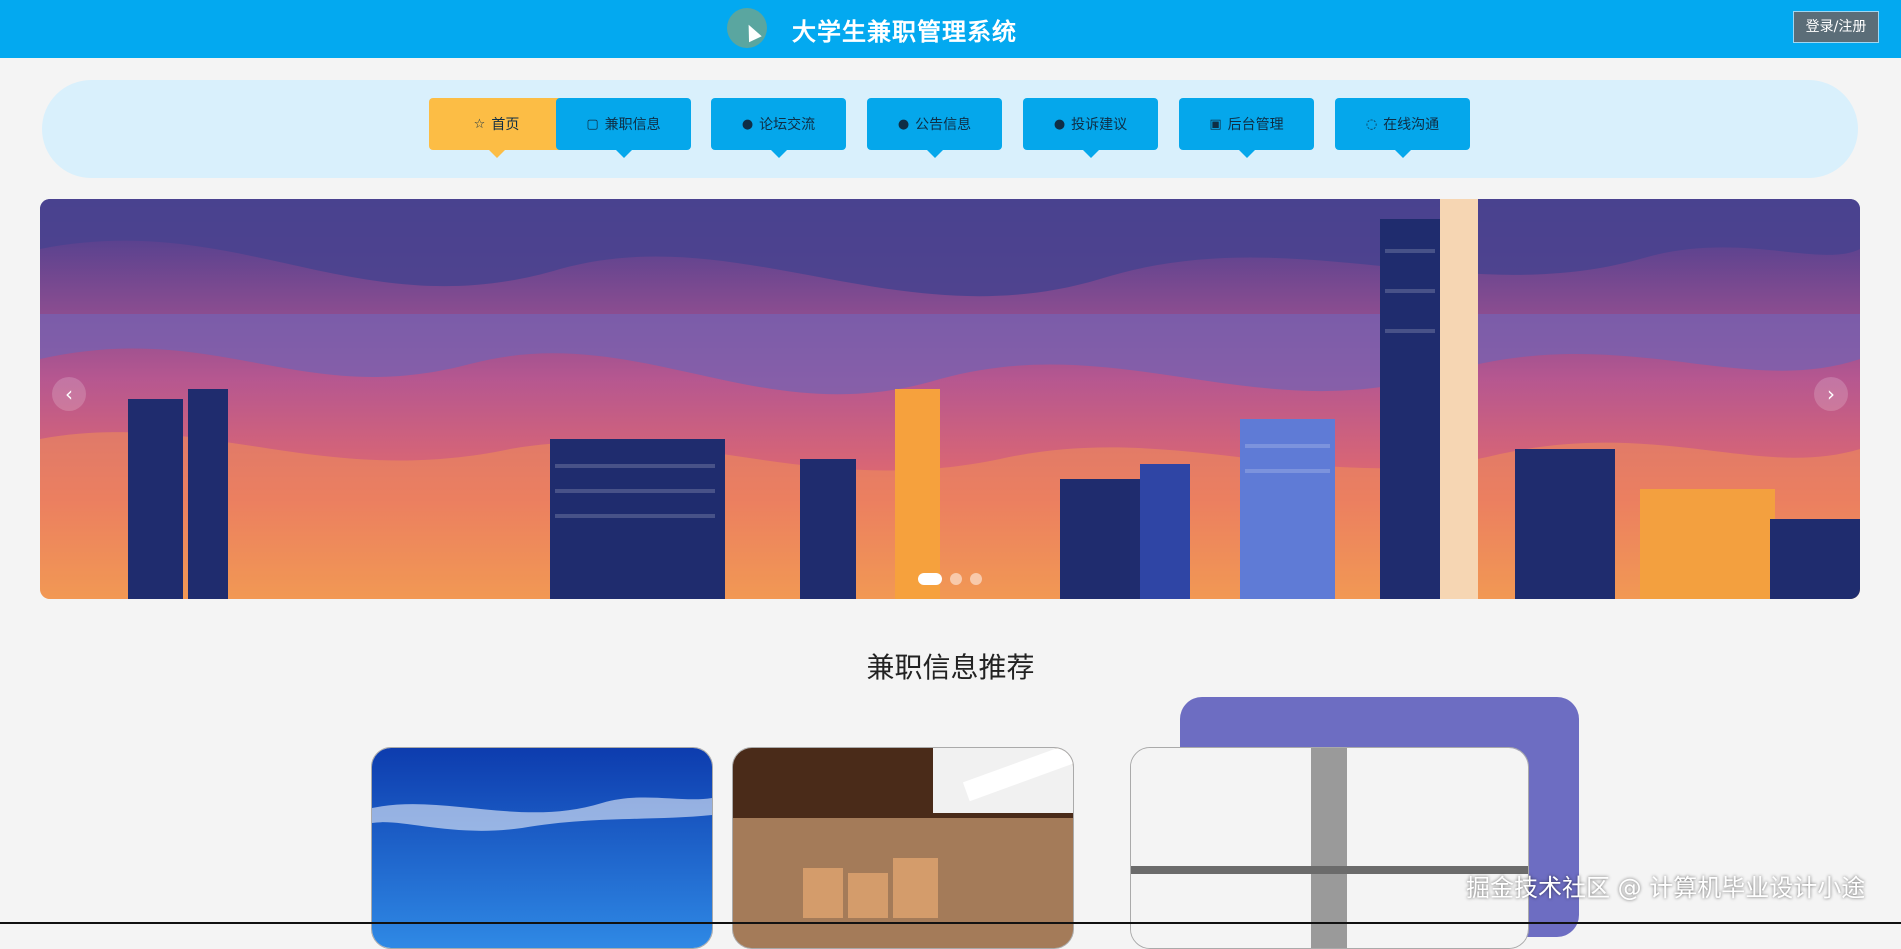 The height and width of the screenshot is (949, 1901). Describe the element at coordinates (479, 124) in the screenshot. I see `star-icon: ☆` at that location.